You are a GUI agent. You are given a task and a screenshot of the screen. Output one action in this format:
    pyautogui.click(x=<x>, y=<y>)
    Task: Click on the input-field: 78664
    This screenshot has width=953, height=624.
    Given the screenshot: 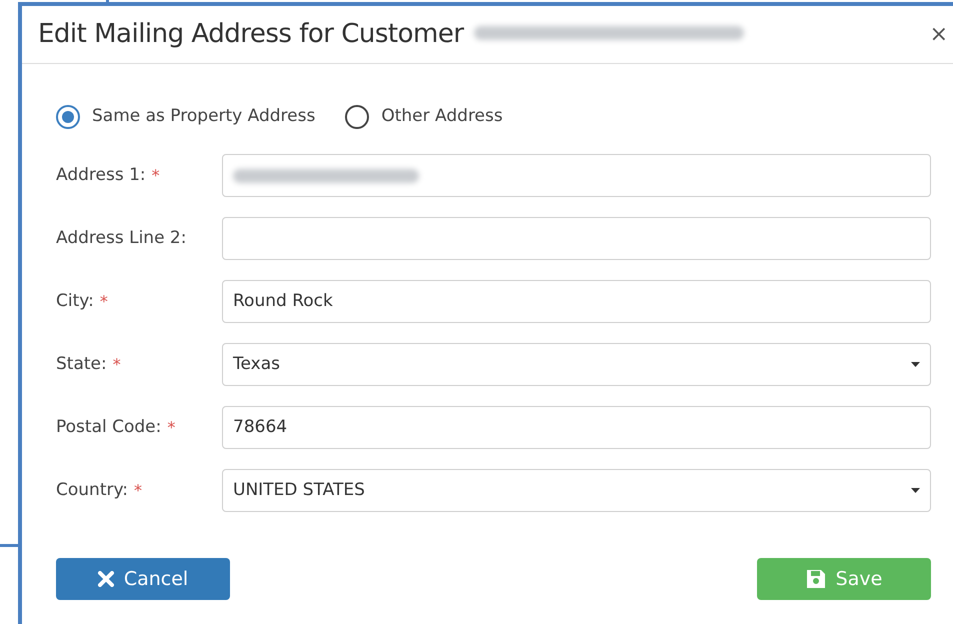 What is the action you would take?
    pyautogui.click(x=576, y=427)
    